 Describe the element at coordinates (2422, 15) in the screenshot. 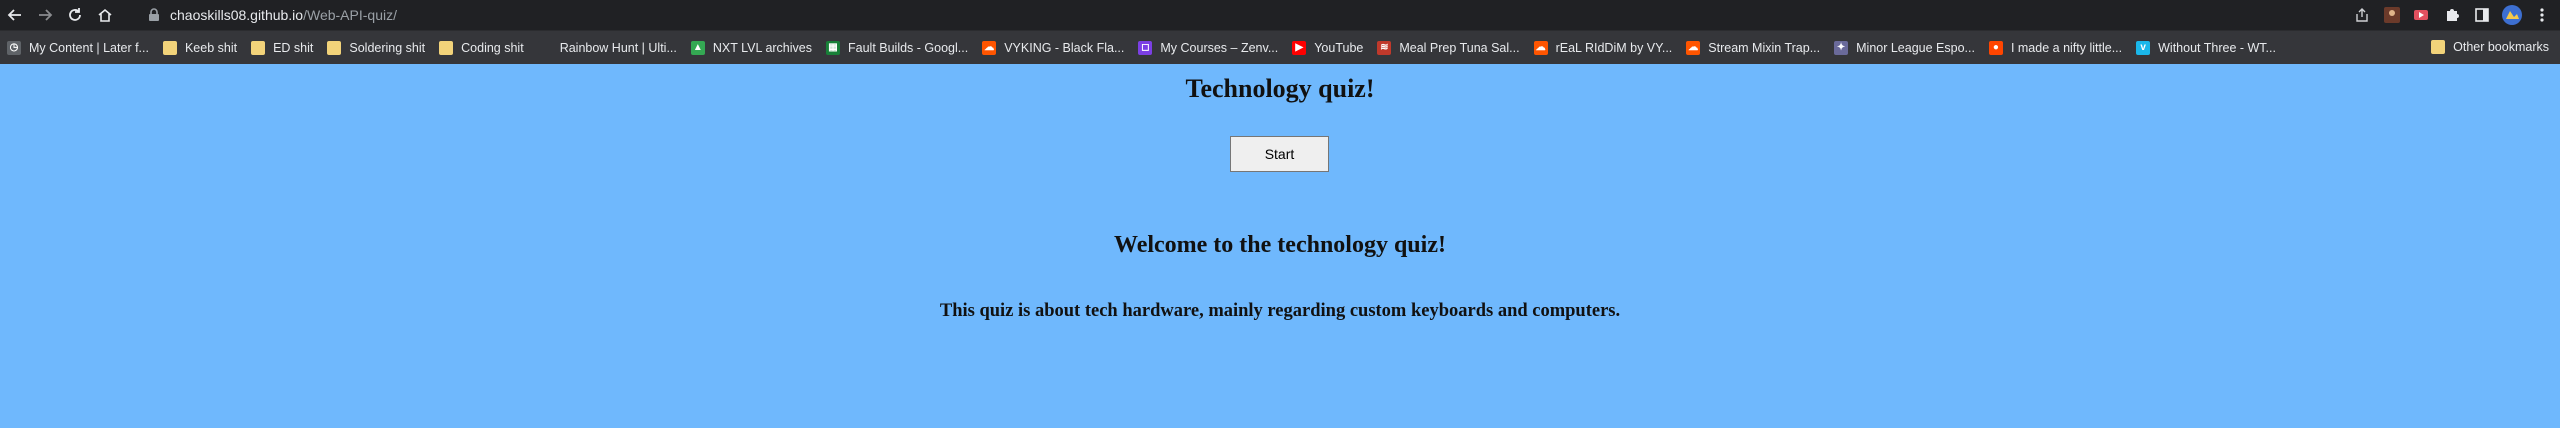

I see `extension-red-icon` at that location.